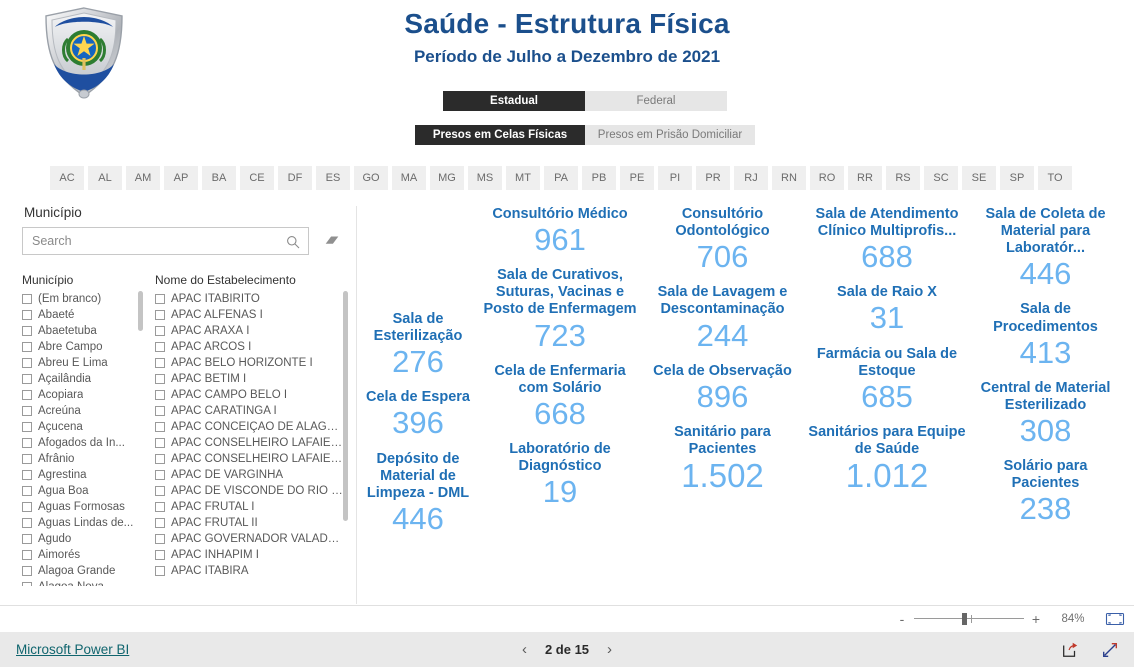  Describe the element at coordinates (371, 178) in the screenshot. I see `uf-tab-go: GO` at that location.